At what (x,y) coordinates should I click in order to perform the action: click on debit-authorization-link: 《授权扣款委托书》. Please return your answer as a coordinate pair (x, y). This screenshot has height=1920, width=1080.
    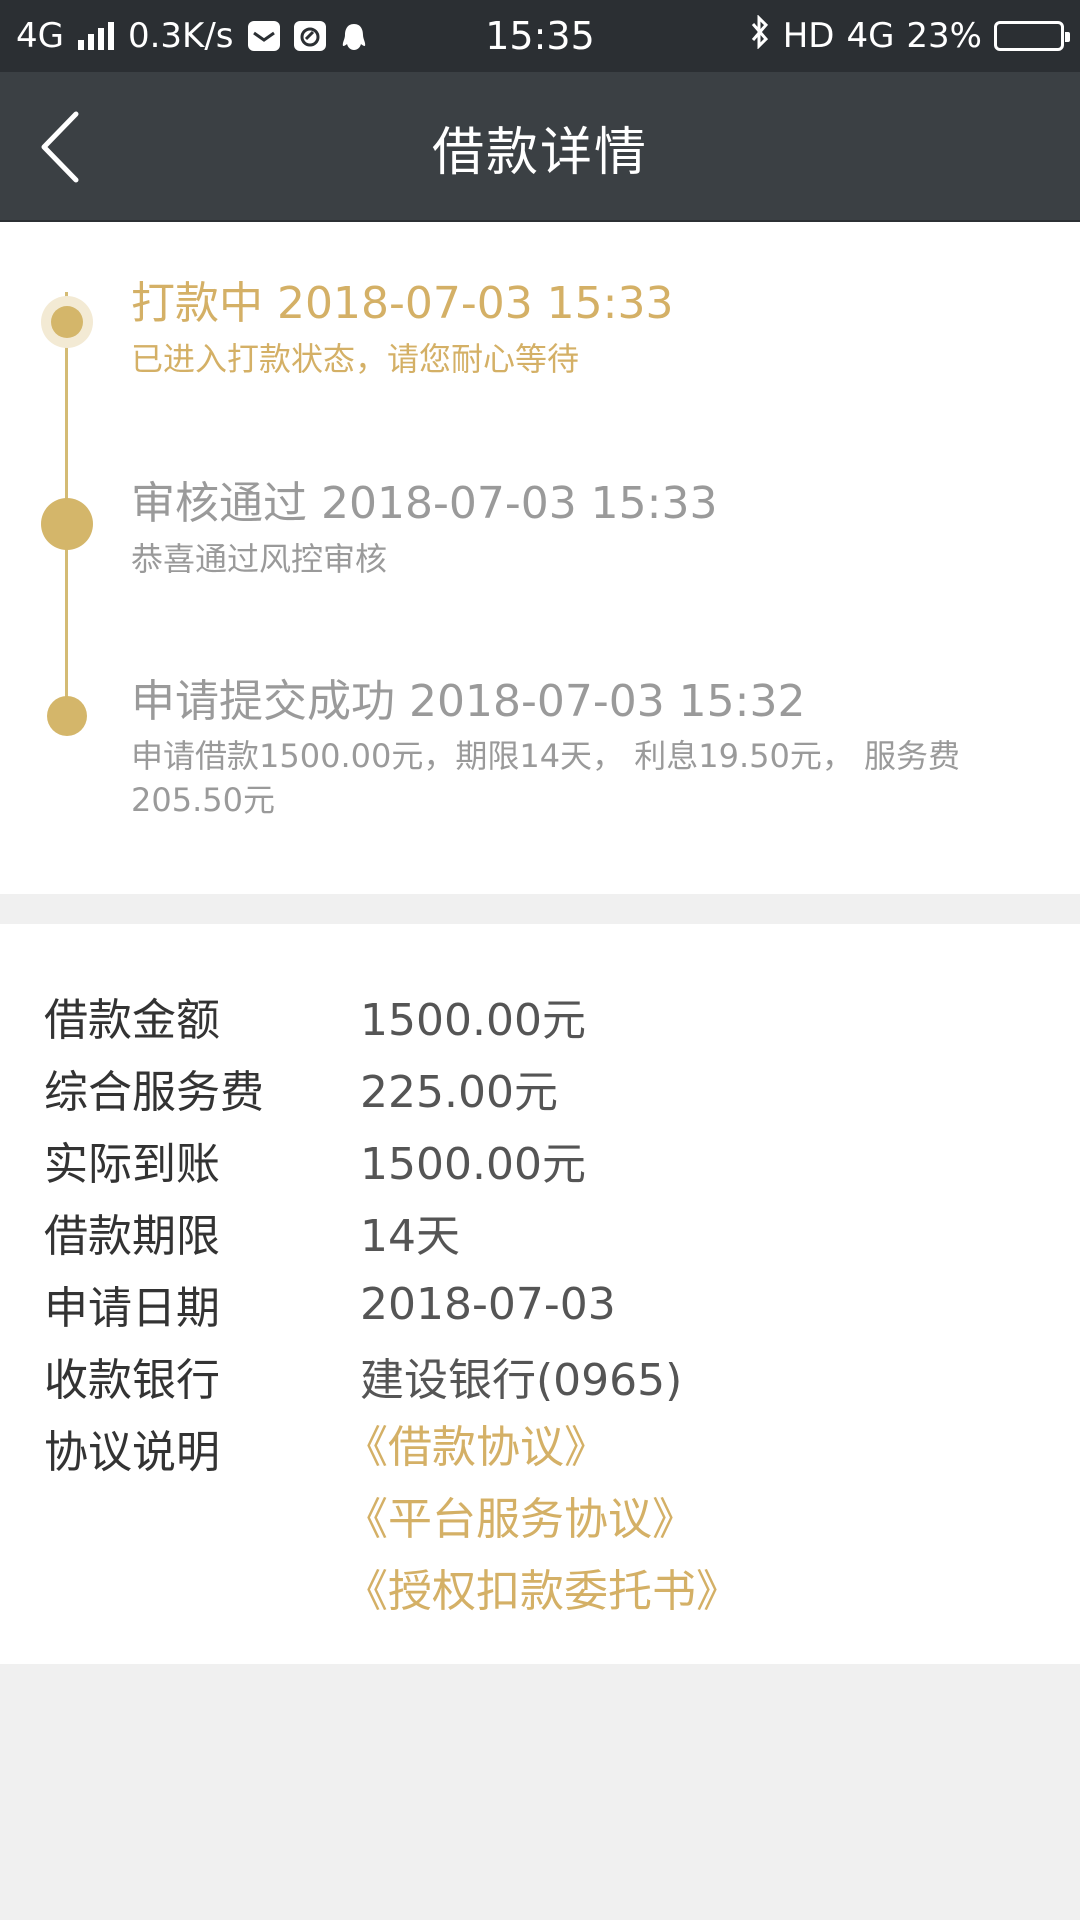
    Looking at the image, I should click on (542, 1592).